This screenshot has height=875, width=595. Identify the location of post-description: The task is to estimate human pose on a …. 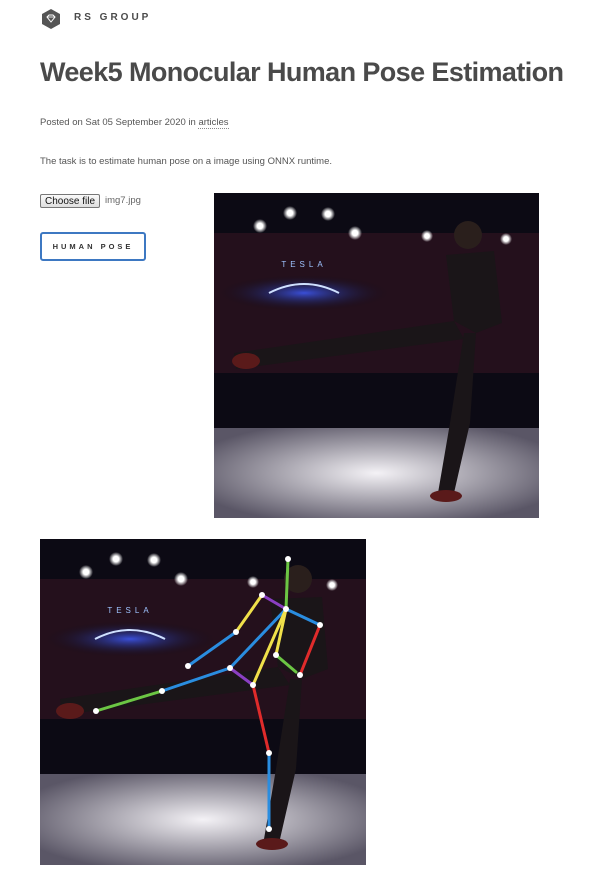
(186, 161).